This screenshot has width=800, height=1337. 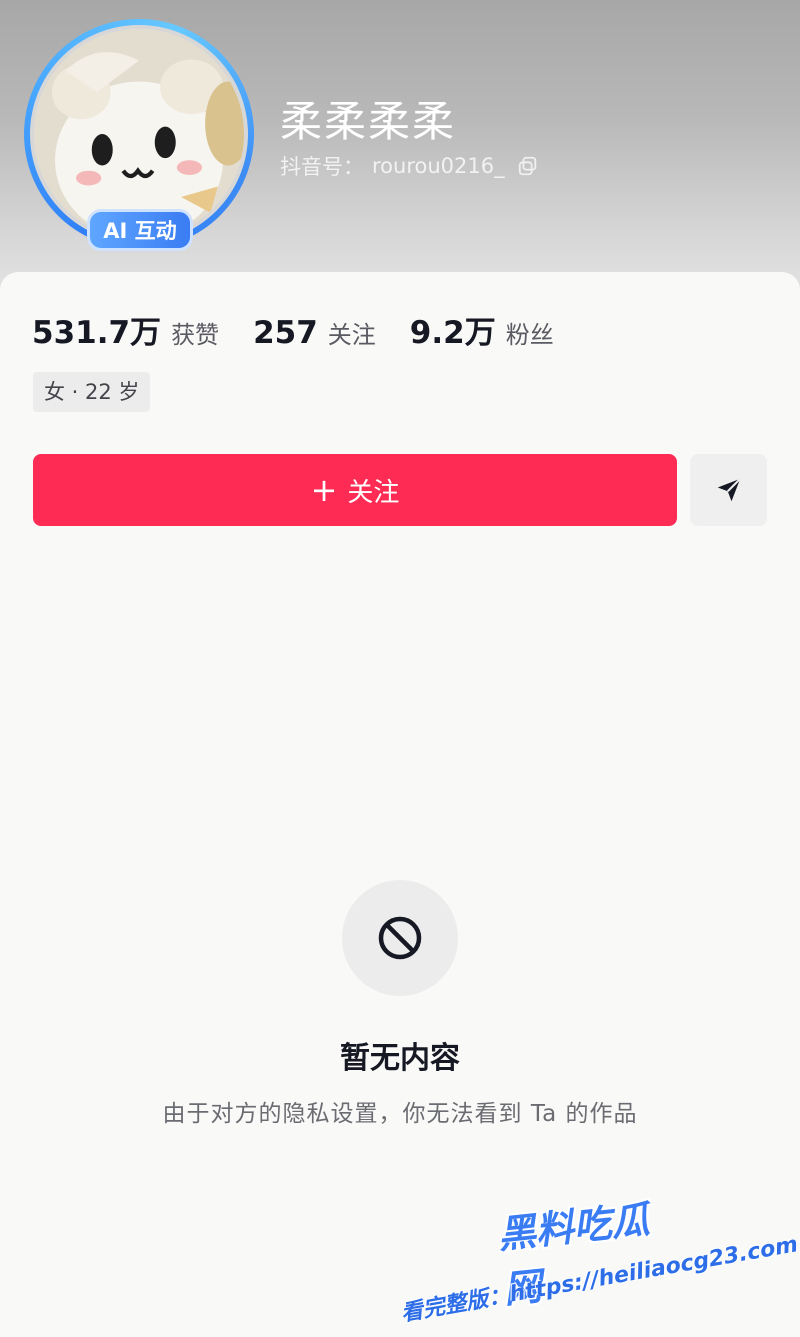 I want to click on send-icon, so click(x=729, y=490).